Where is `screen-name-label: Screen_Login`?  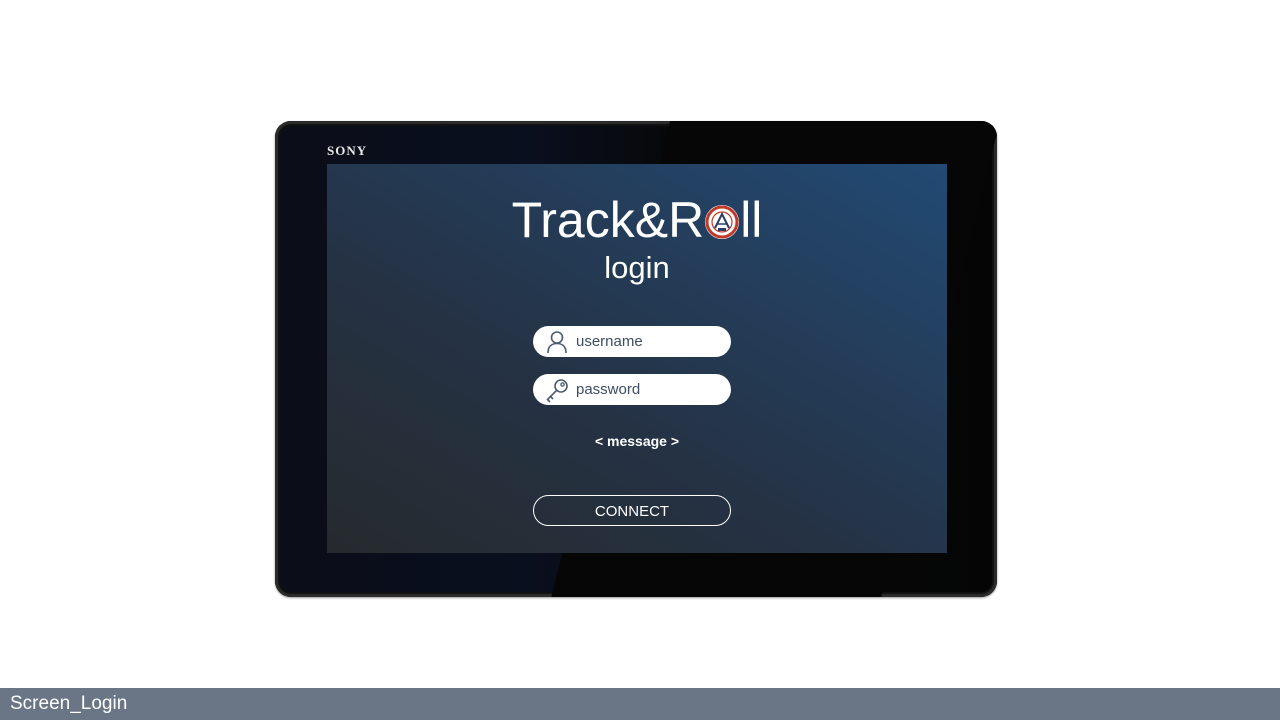 screen-name-label: Screen_Login is located at coordinates (69, 703).